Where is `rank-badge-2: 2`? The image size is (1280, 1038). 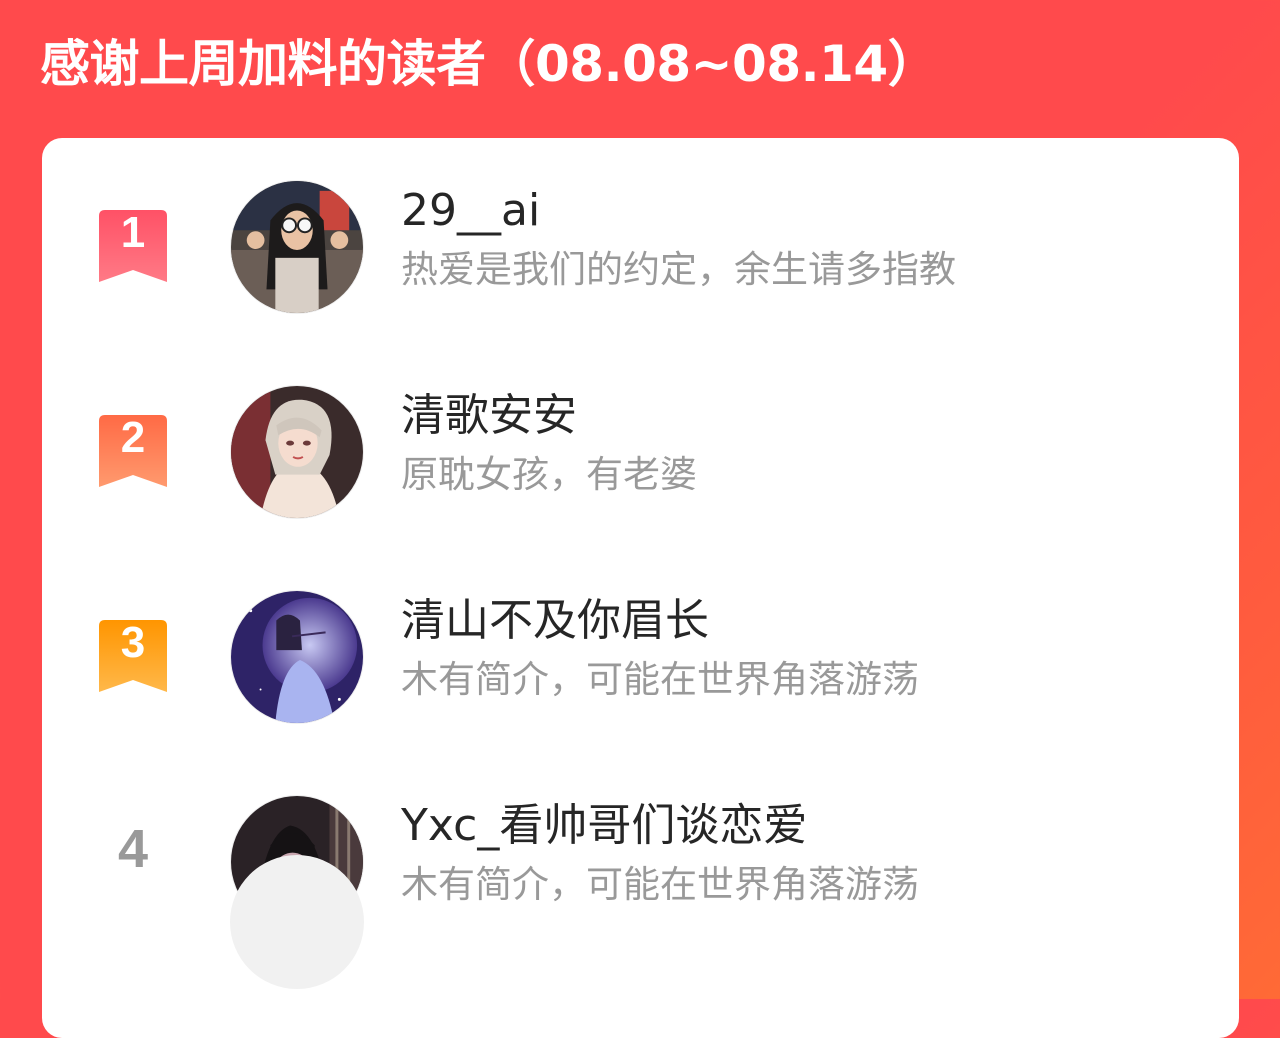
rank-badge-2: 2 is located at coordinates (133, 450).